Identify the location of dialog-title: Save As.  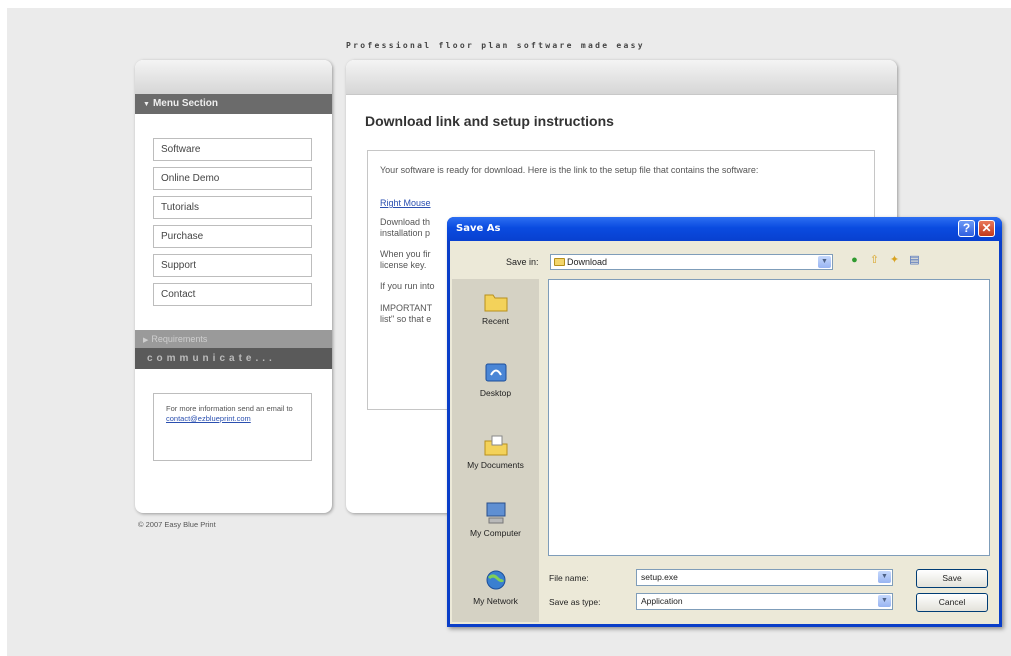
(478, 228).